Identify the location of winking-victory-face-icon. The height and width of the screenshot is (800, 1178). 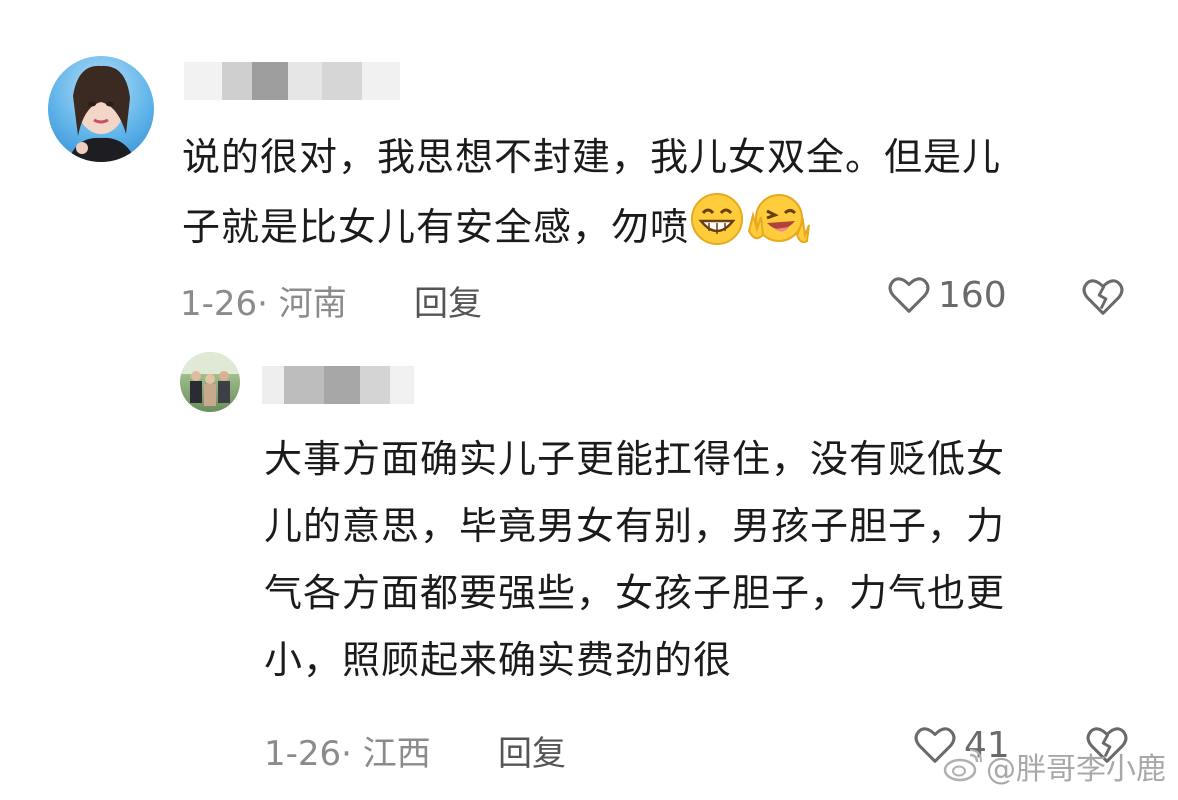
(778, 229).